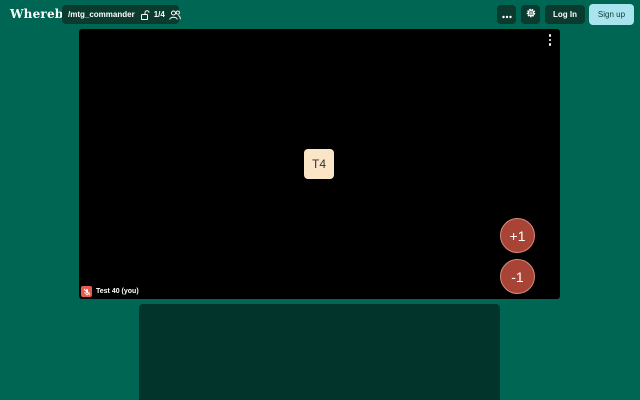 The image size is (640, 400). I want to click on settings-button, so click(530, 14).